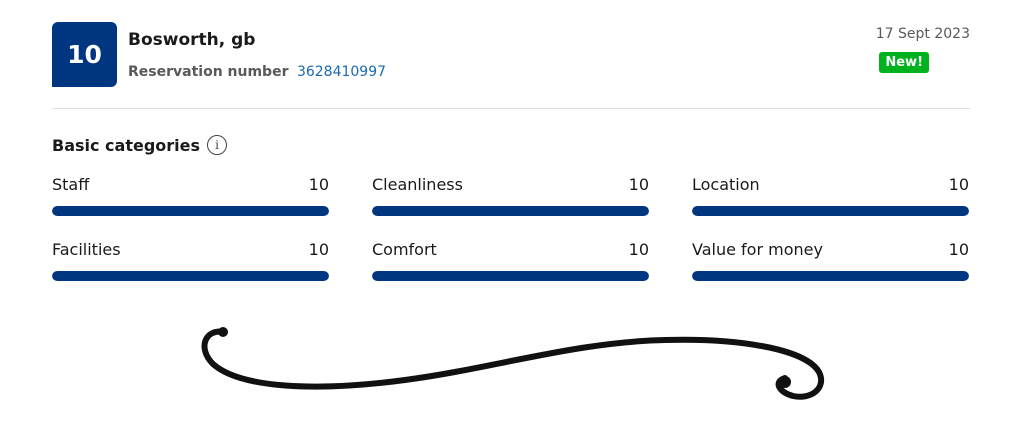 This screenshot has width=1024, height=447. I want to click on decorative-flourish, so click(512, 363).